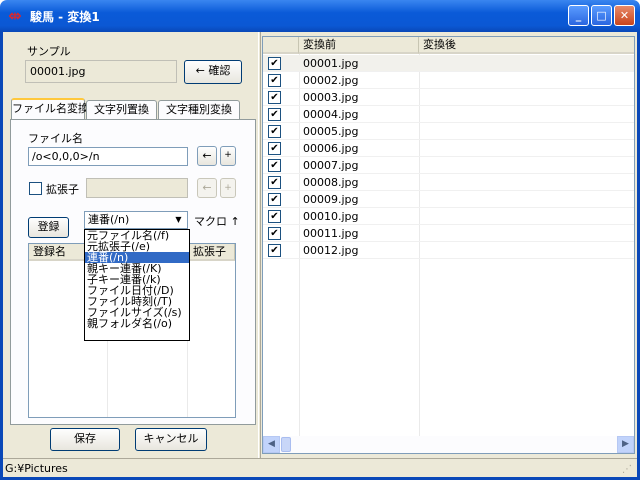 The image size is (640, 480). Describe the element at coordinates (121, 109) in the screenshot. I see `tab-string-replace: 文字列置換` at that location.